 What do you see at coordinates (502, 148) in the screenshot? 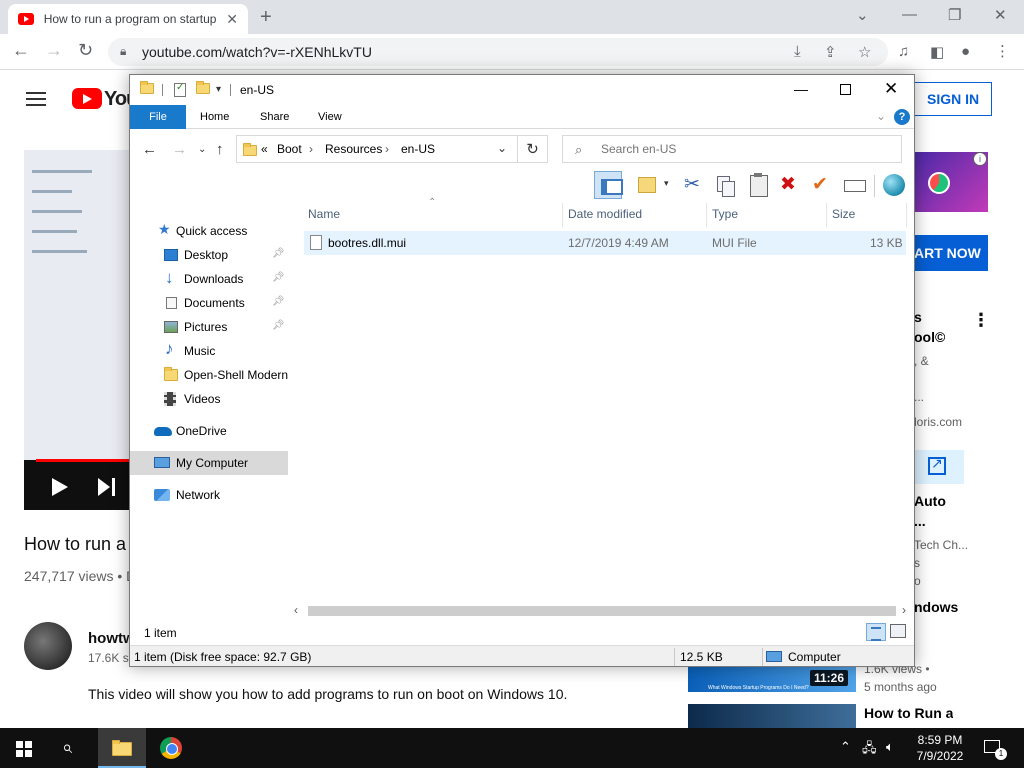
I see `address-dropdown-icon: ⌄` at bounding box center [502, 148].